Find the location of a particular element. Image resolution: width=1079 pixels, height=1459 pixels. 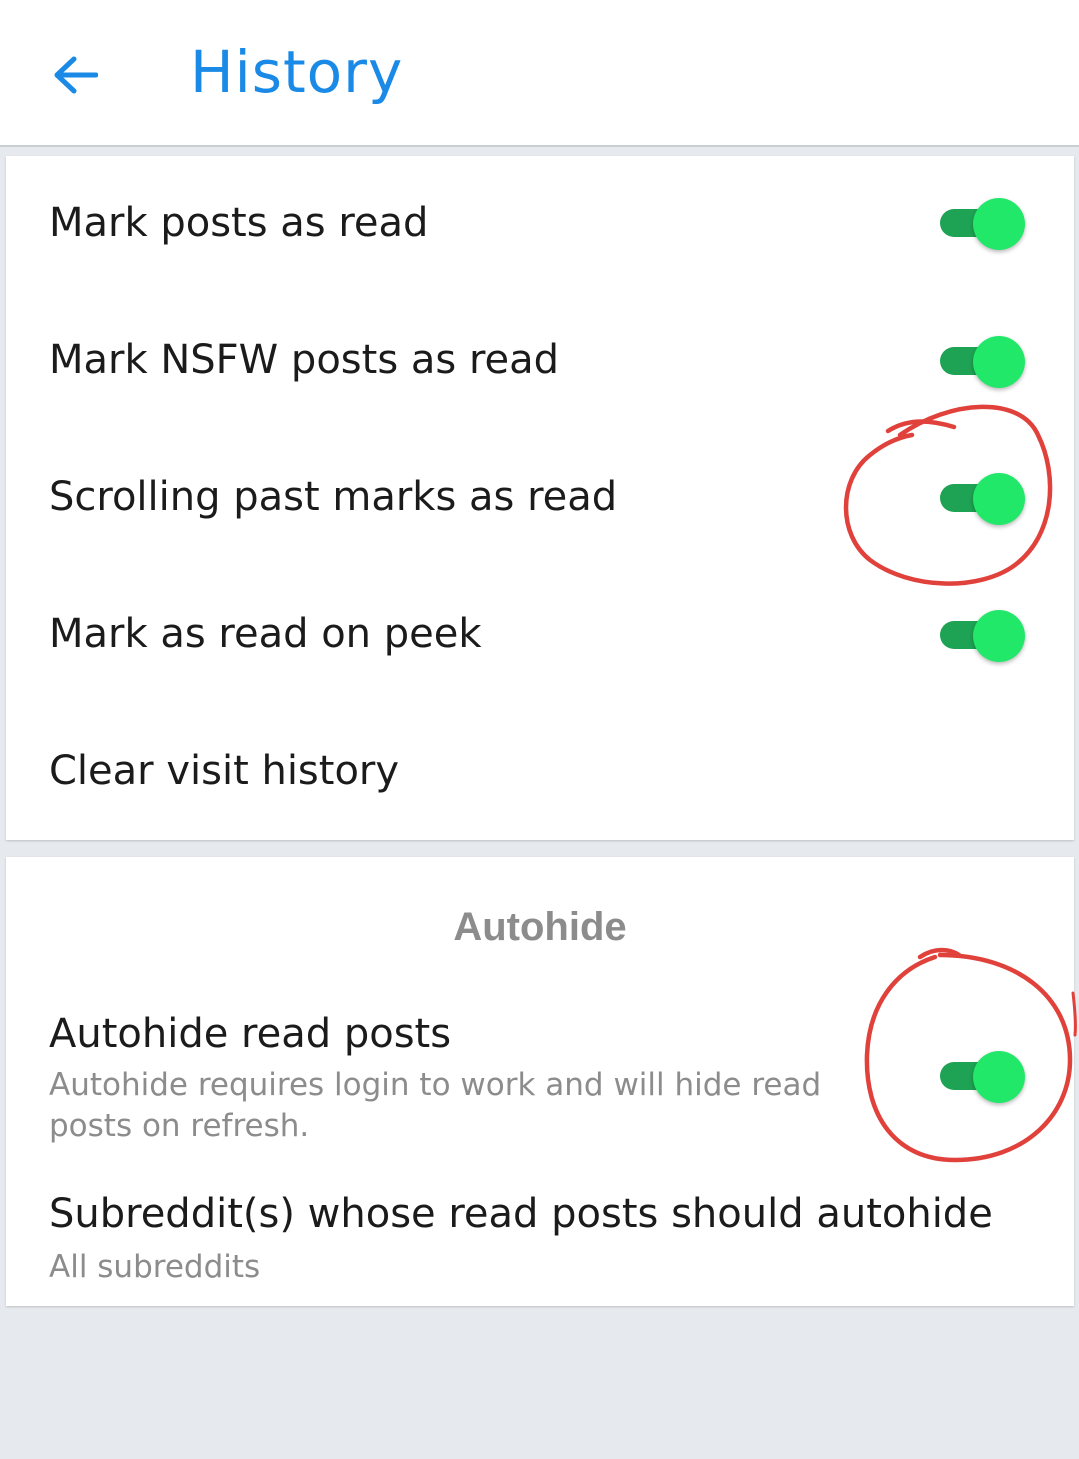

mark-nsfw-read-toggle is located at coordinates (982, 362).